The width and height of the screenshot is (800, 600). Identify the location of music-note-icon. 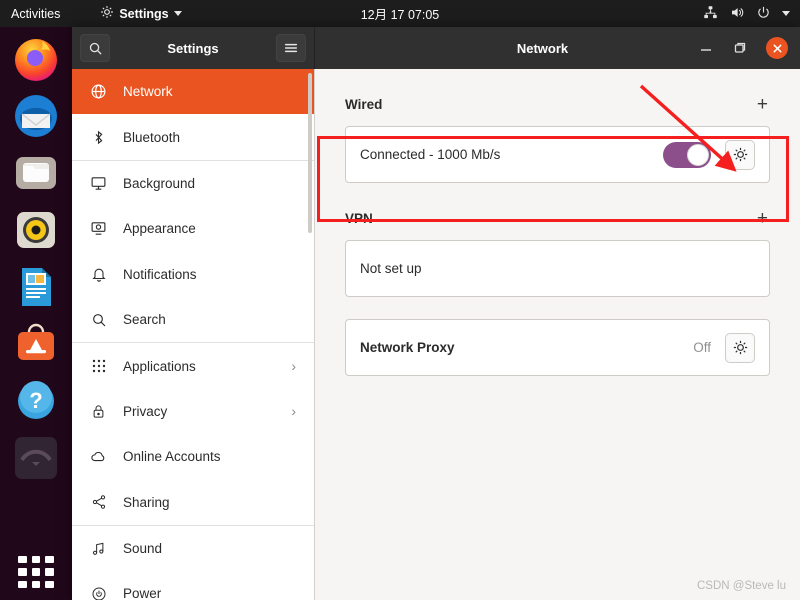
(98, 548).